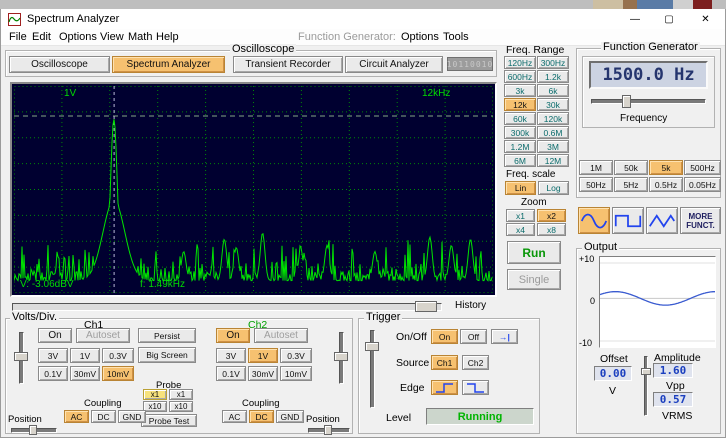  Describe the element at coordinates (112, 37) in the screenshot. I see `menu-view: View` at that location.